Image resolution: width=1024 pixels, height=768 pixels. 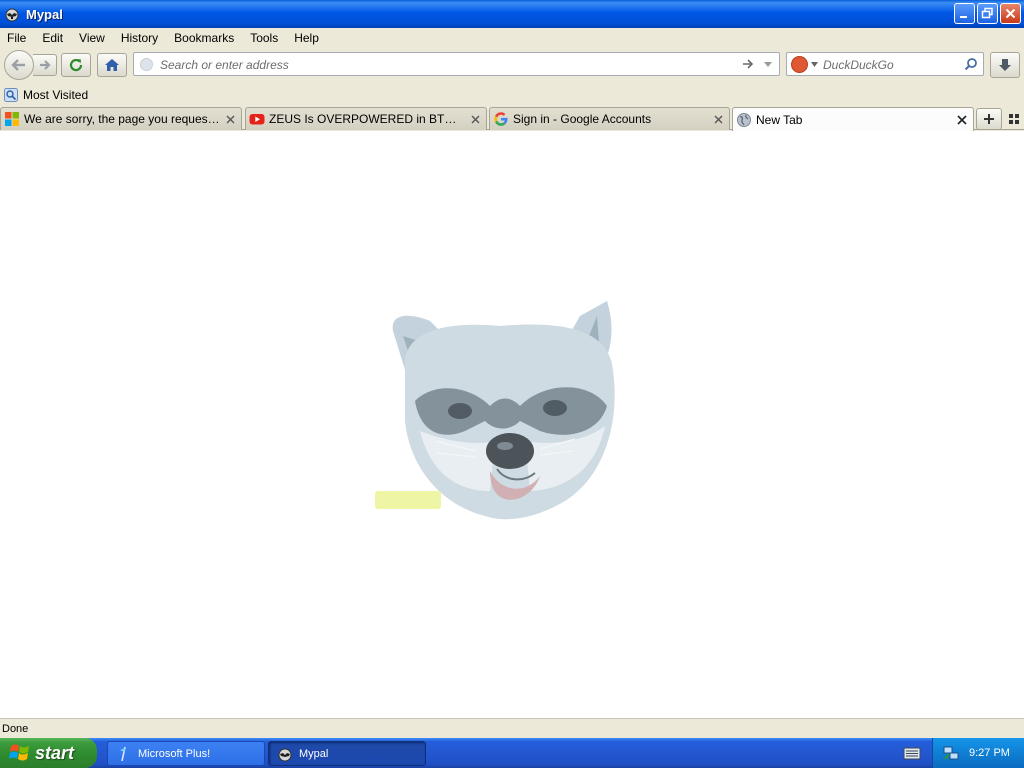 I want to click on menu-edit: Edit, so click(x=52, y=38).